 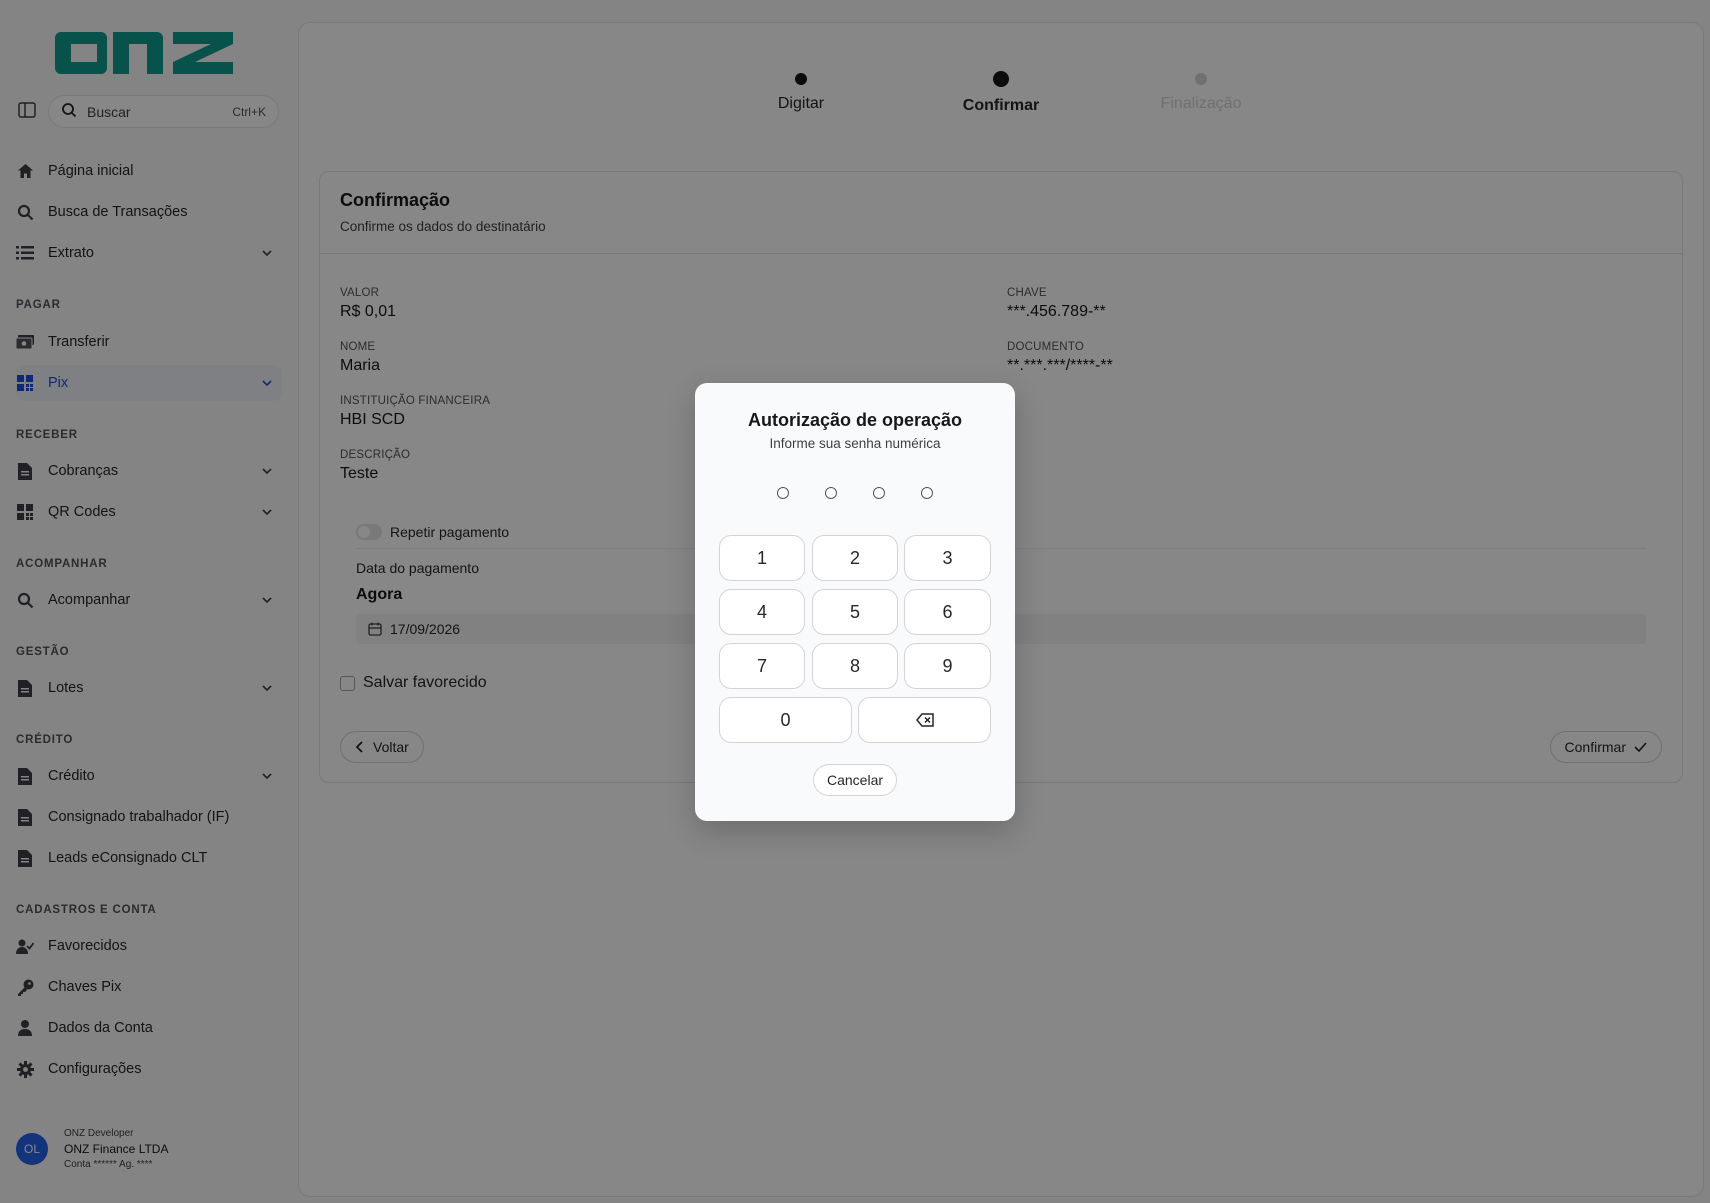 What do you see at coordinates (762, 666) in the screenshot?
I see `keypad-key-7: 7` at bounding box center [762, 666].